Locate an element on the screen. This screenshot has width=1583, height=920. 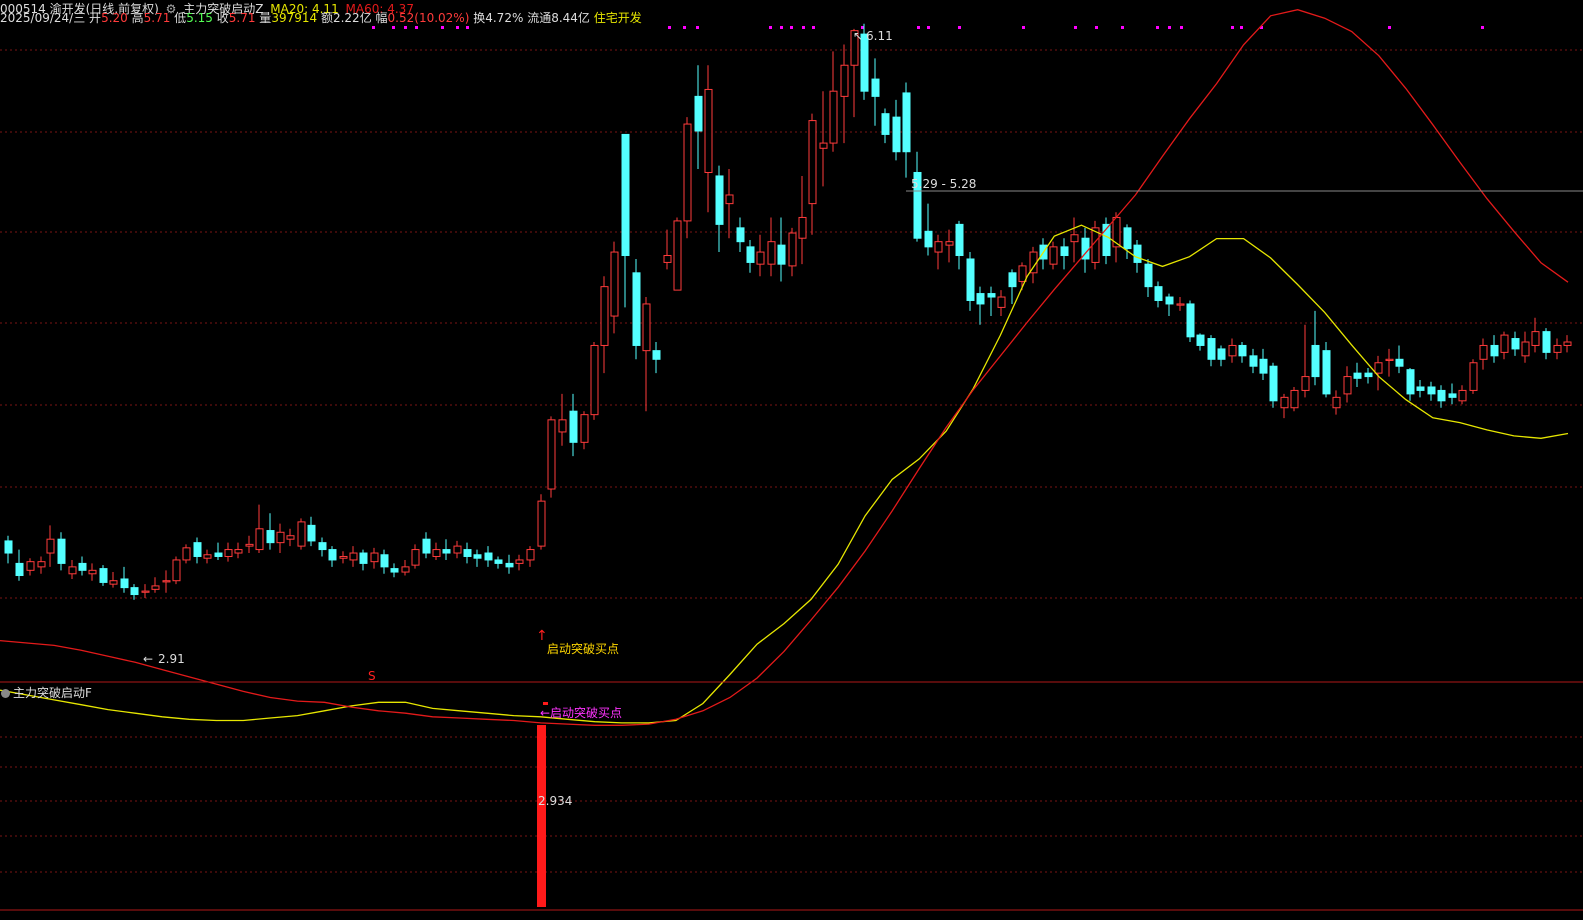
sub-signal-label: ←启动突破买点 is located at coordinates (581, 712).